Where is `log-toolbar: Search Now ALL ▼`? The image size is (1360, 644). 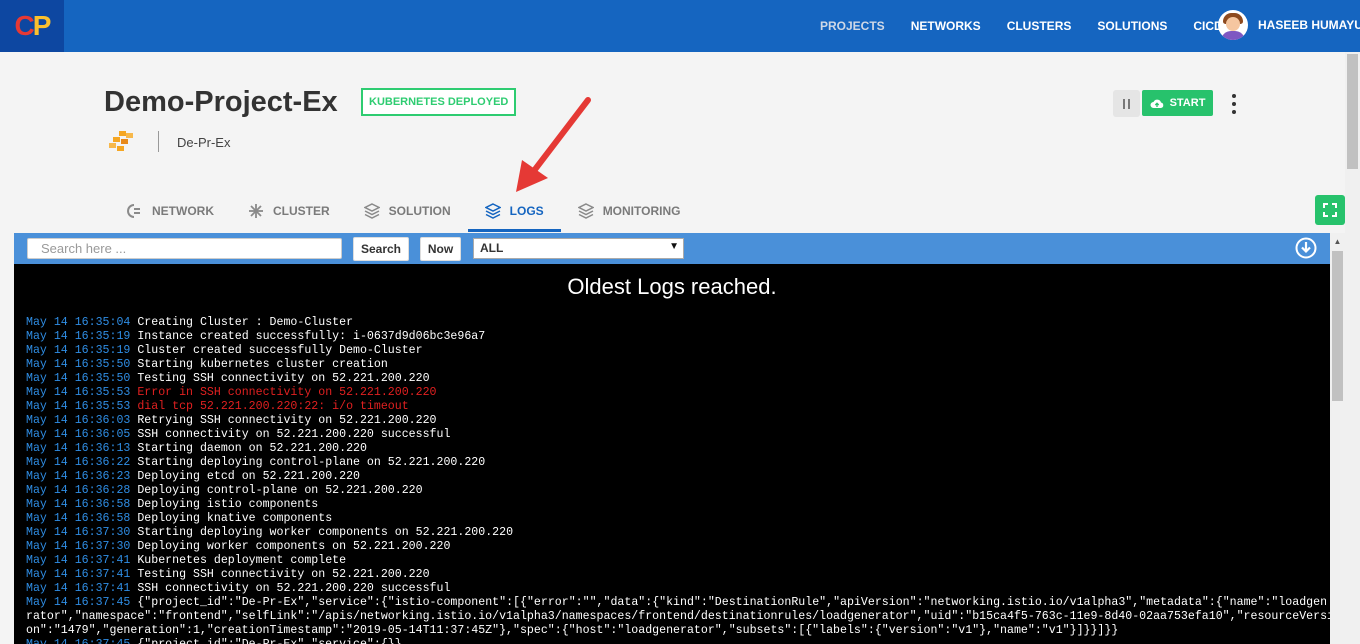 log-toolbar: Search Now ALL ▼ is located at coordinates (679, 248).